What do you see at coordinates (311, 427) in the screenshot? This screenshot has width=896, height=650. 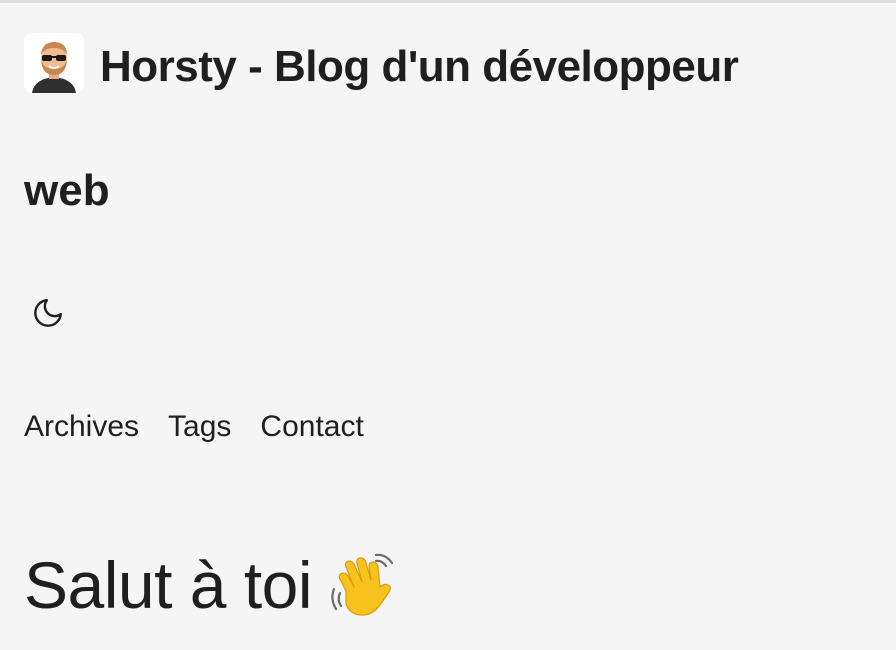 I see `nav-link-contact: Contact` at bounding box center [311, 427].